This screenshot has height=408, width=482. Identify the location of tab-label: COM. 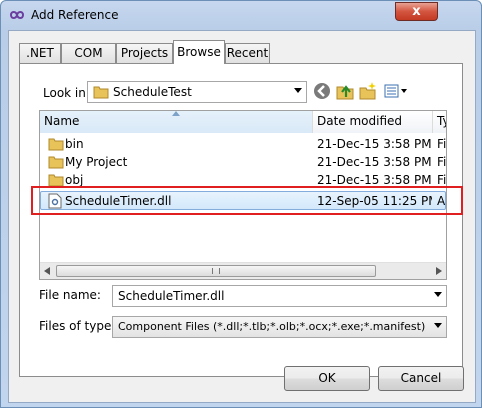
(88, 53).